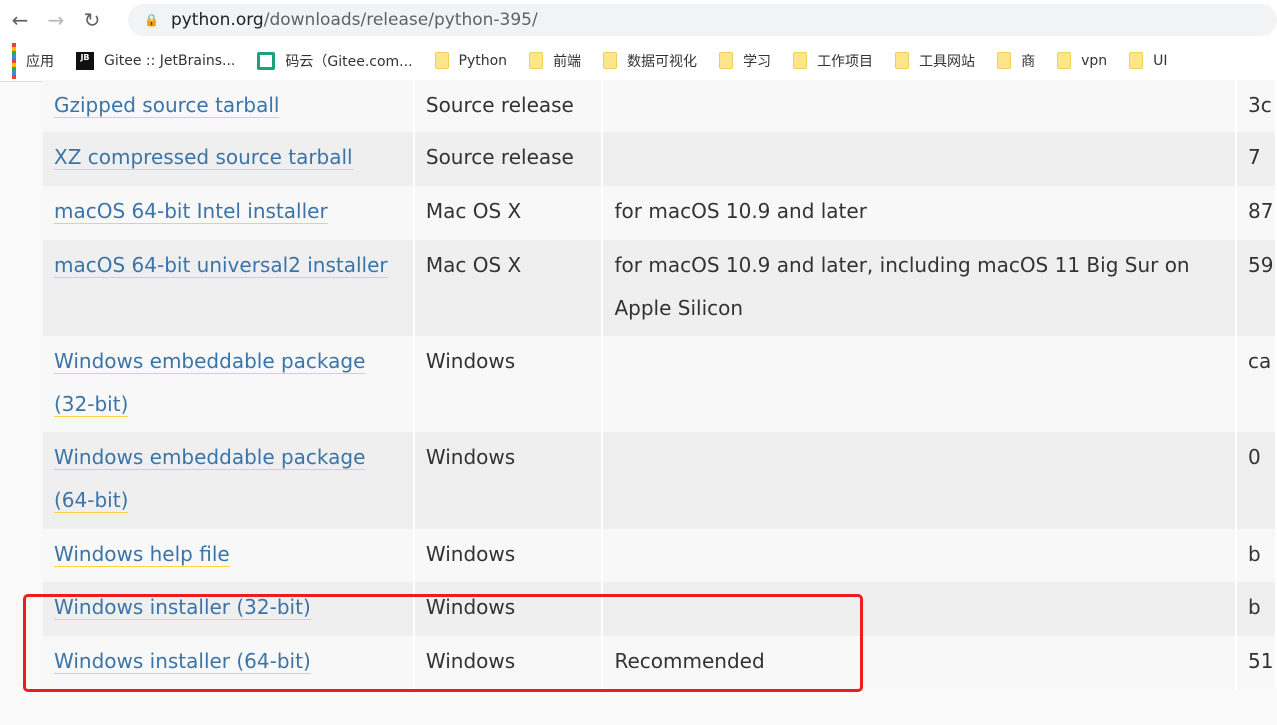  What do you see at coordinates (947, 61) in the screenshot?
I see `bookmark-label: 工具网站` at bounding box center [947, 61].